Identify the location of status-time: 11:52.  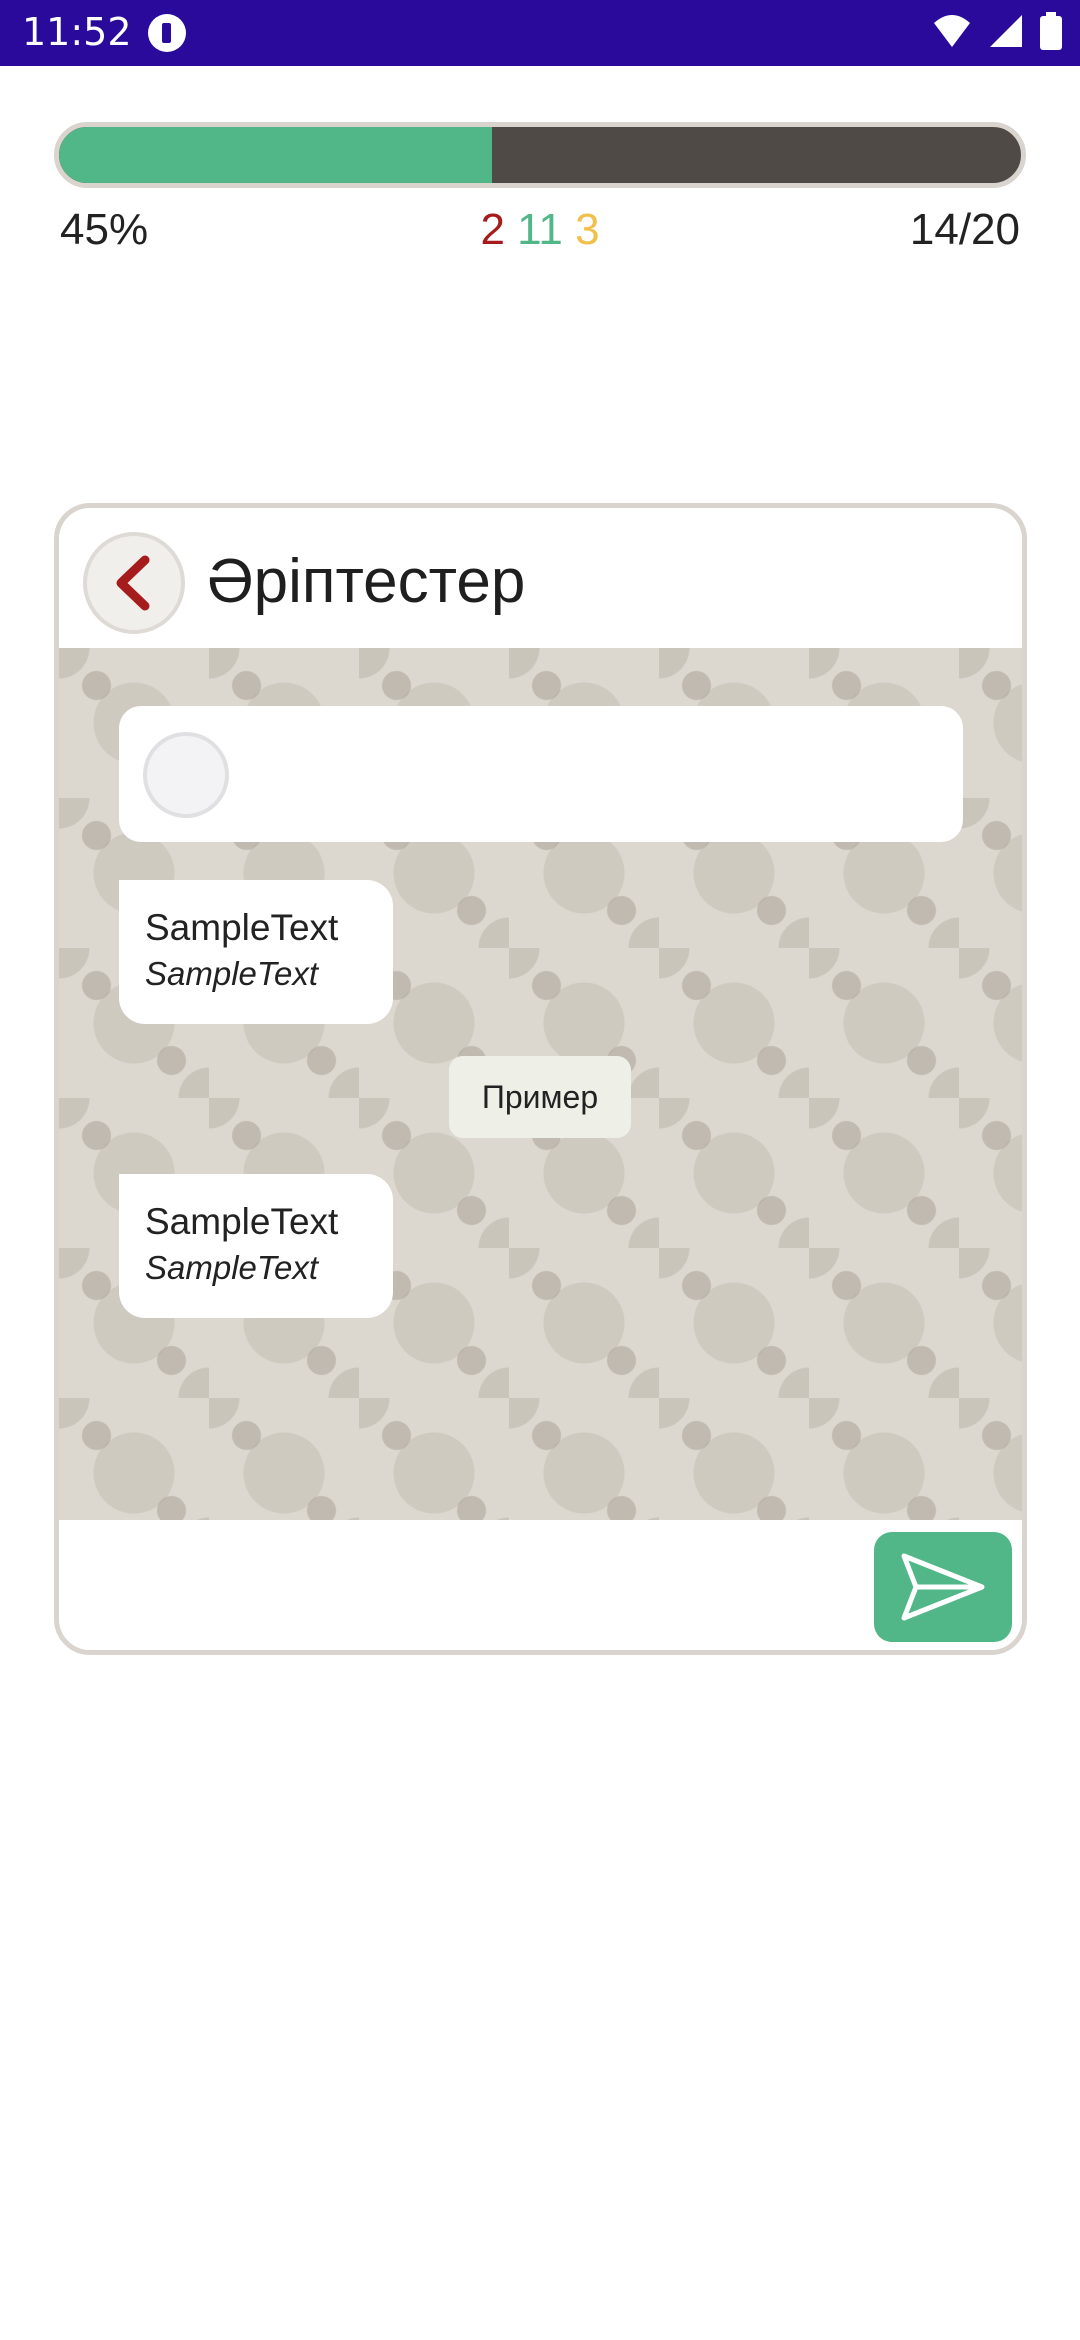
(77, 32).